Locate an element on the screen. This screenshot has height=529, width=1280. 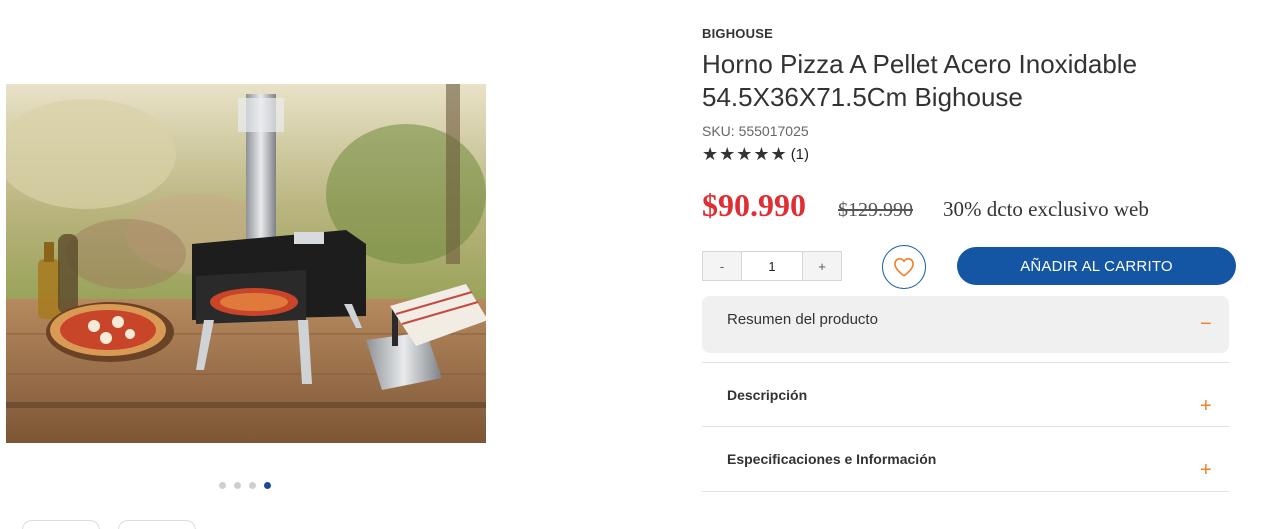
heart-icon is located at coordinates (904, 267).